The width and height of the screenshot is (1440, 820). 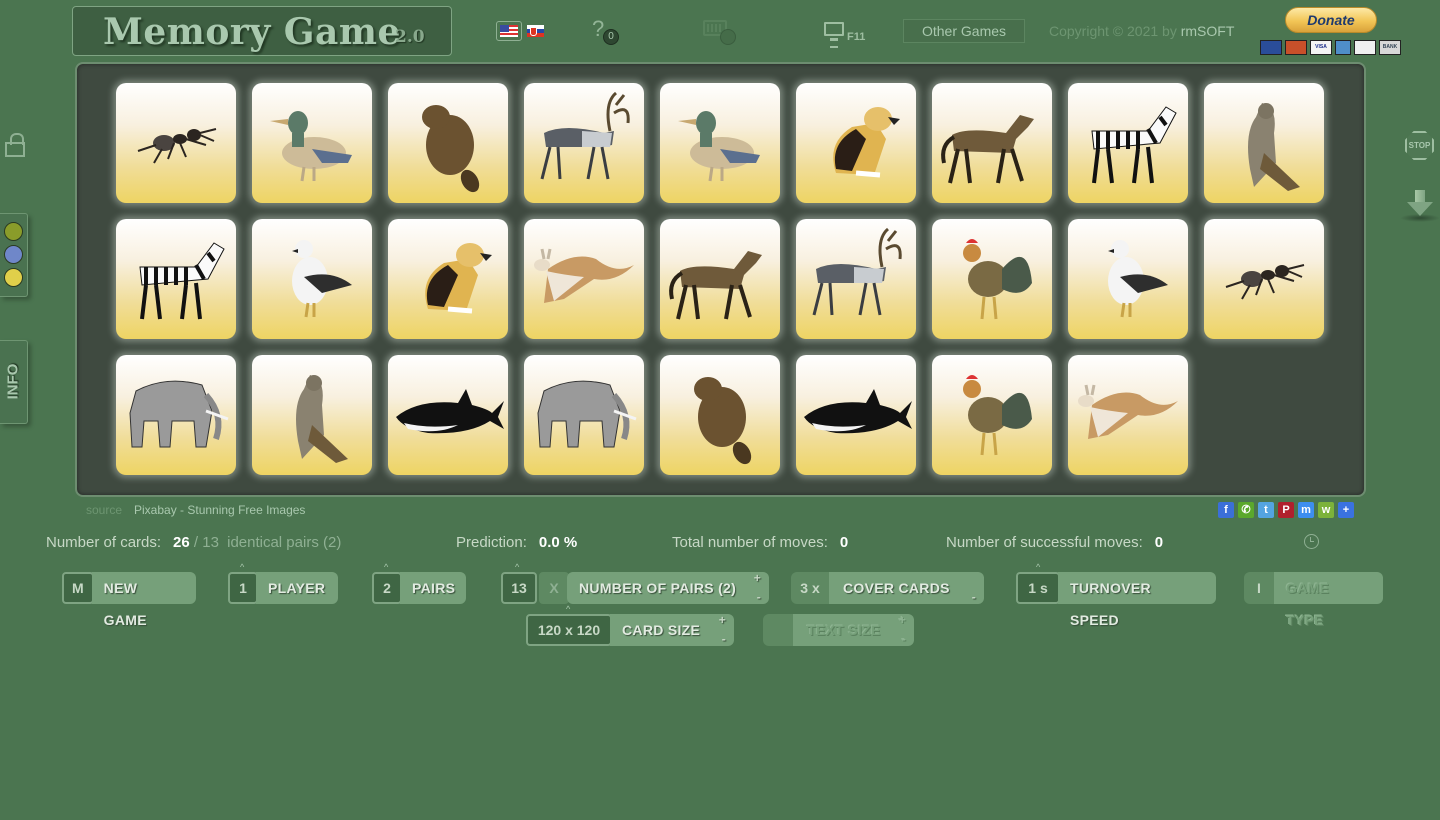 I want to click on pairs-key: 2, so click(x=387, y=588).